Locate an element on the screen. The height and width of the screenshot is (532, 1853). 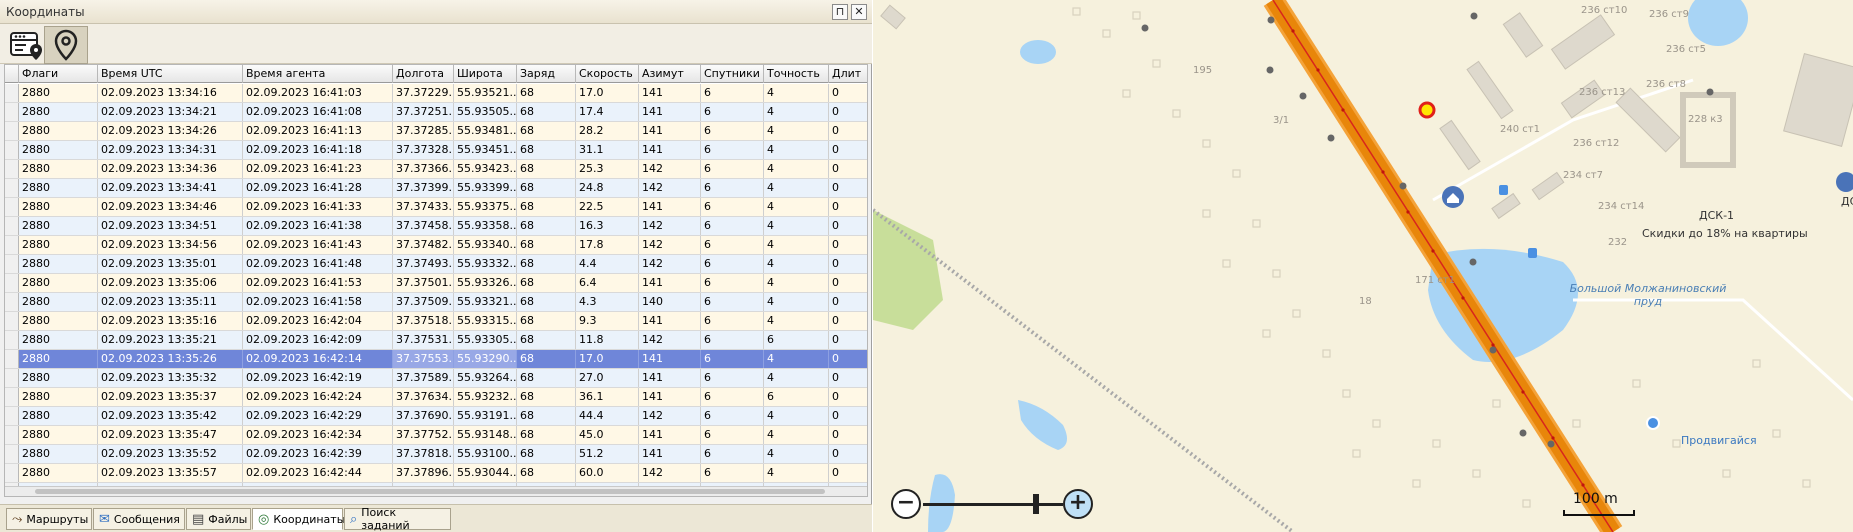
grid-corner is located at coordinates (12, 74).